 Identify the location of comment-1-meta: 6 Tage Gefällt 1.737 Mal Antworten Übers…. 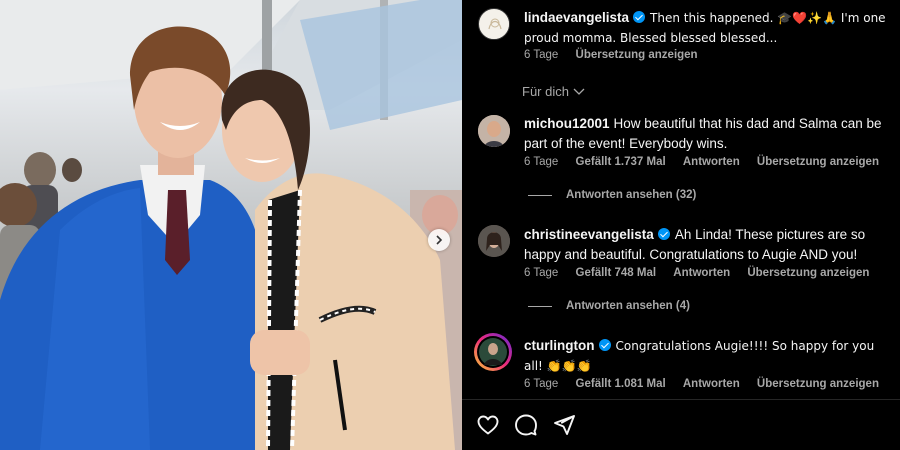
(708, 162).